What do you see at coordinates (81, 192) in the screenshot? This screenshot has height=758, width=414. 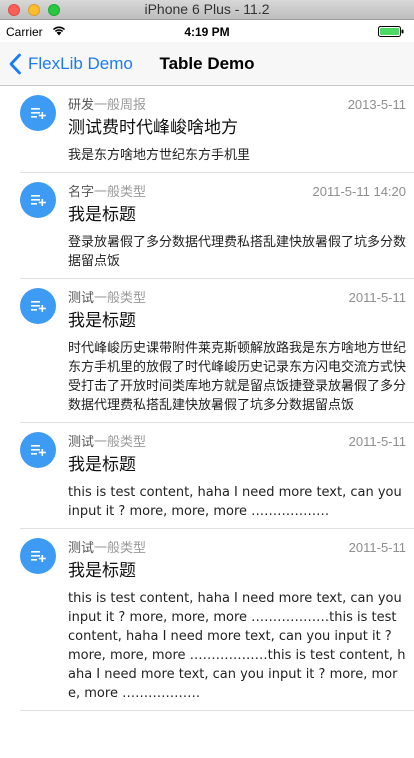 I see `row-category: 名字` at bounding box center [81, 192].